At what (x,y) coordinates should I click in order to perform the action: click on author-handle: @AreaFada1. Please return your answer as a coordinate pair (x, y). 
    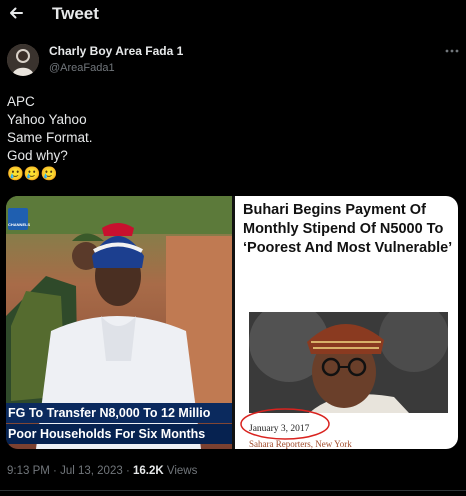
    Looking at the image, I should click on (82, 68).